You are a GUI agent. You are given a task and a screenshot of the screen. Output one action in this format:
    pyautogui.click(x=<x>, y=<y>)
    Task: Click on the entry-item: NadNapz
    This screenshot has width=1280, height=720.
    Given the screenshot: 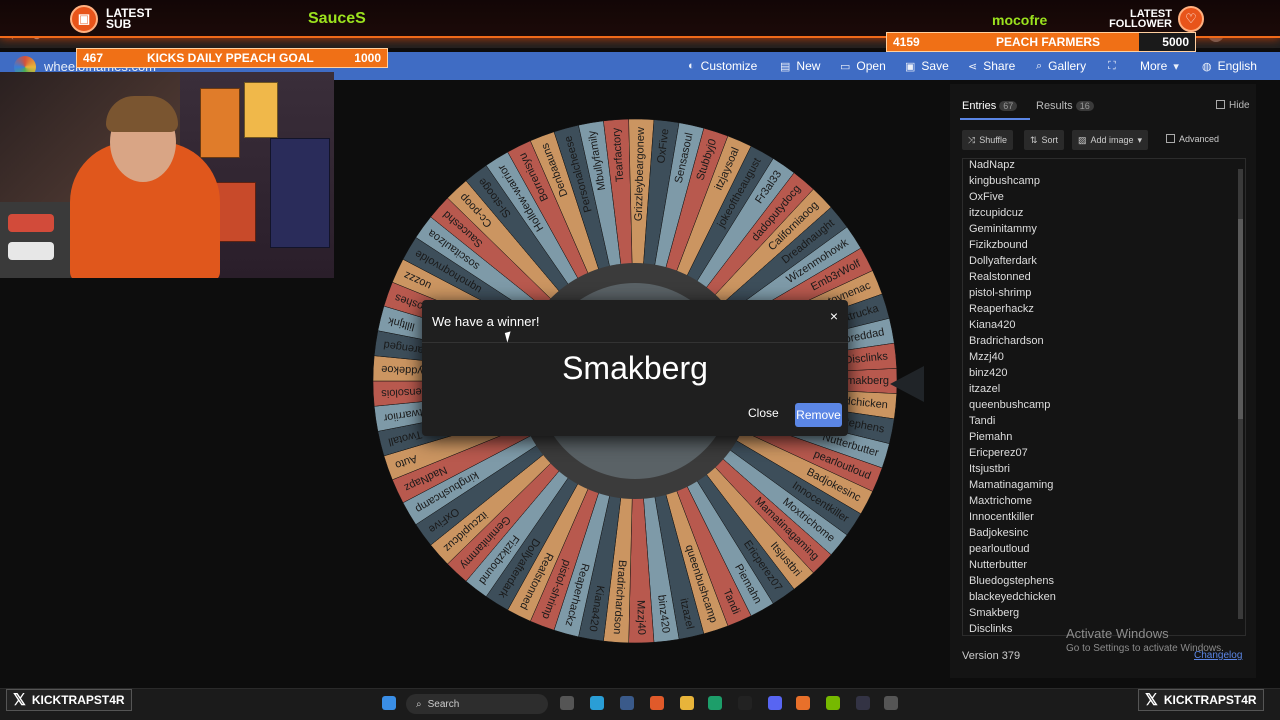 What is the action you would take?
    pyautogui.click(x=1107, y=166)
    